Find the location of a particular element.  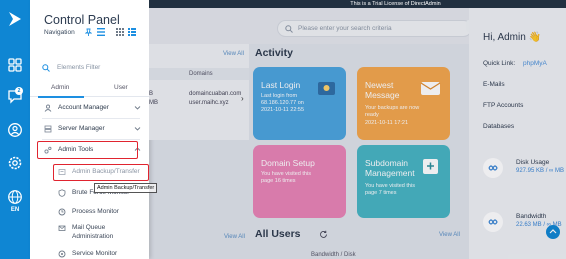

tooltip: Admin Backup/Transfer is located at coordinates (126, 188).